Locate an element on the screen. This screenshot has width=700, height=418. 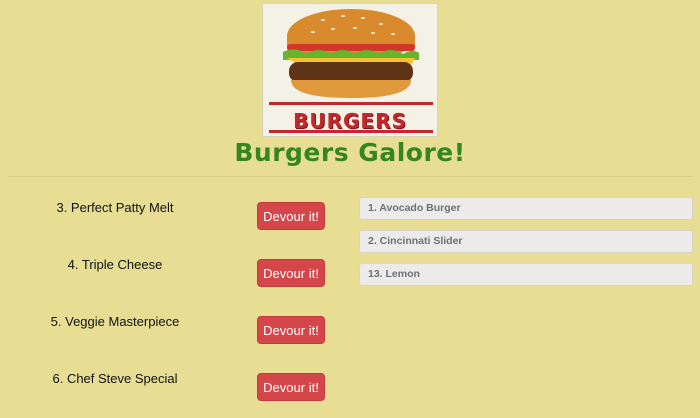
burger-name: 6. Chef Steve Special is located at coordinates (115, 378).